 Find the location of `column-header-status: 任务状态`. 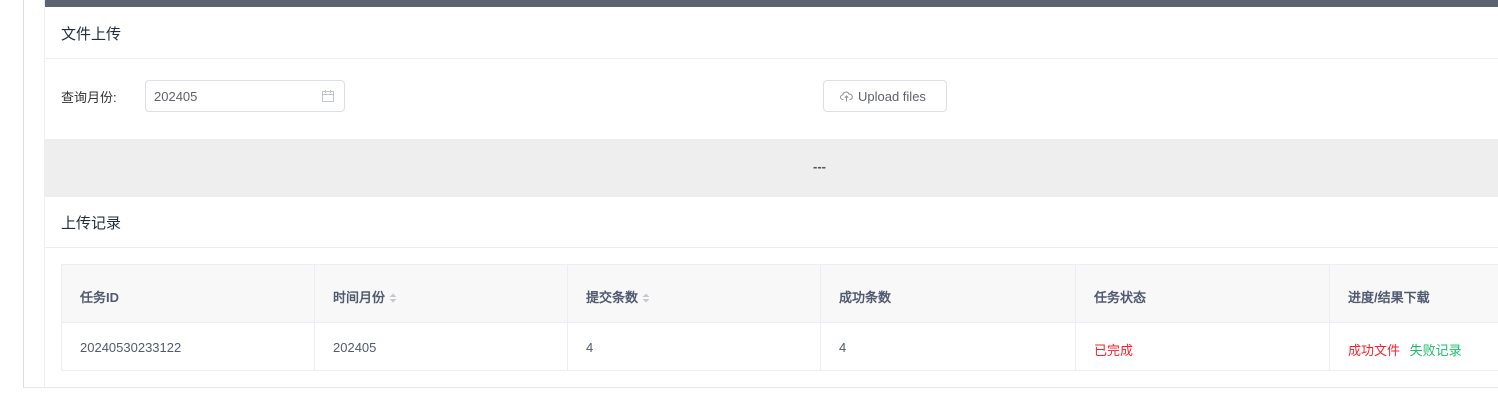

column-header-status: 任务状态 is located at coordinates (1203, 293).